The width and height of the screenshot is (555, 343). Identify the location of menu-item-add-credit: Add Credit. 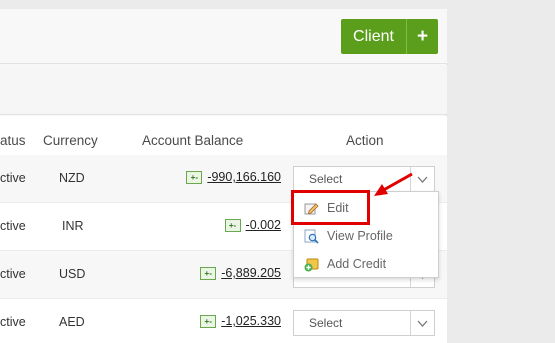
(366, 264).